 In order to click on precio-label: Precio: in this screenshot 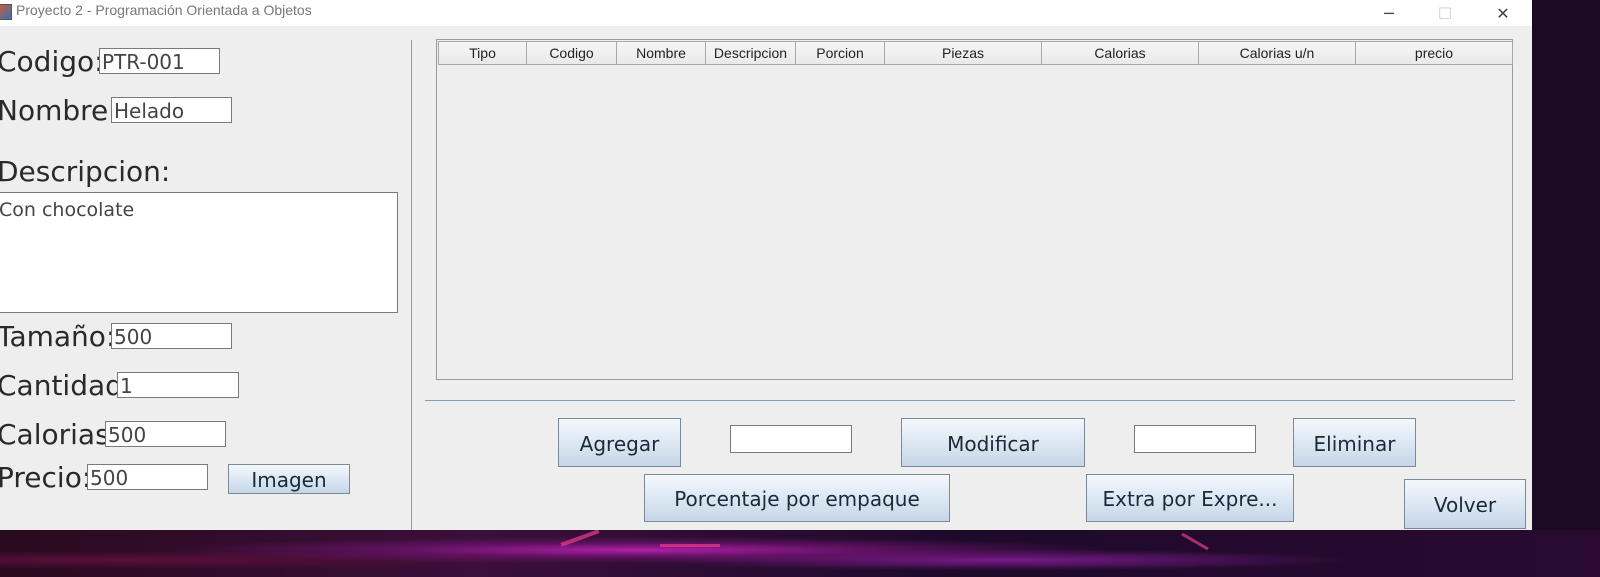, I will do `click(46, 477)`.